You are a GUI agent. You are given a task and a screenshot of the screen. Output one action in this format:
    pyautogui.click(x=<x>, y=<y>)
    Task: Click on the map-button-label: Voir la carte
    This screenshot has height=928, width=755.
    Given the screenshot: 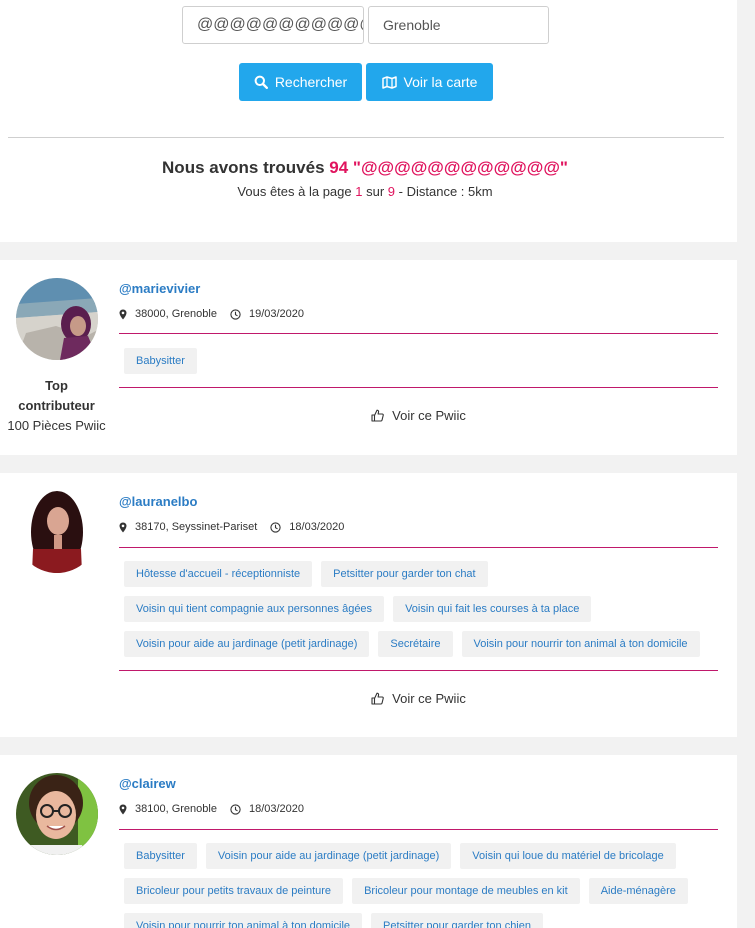 What is the action you would take?
    pyautogui.click(x=440, y=82)
    